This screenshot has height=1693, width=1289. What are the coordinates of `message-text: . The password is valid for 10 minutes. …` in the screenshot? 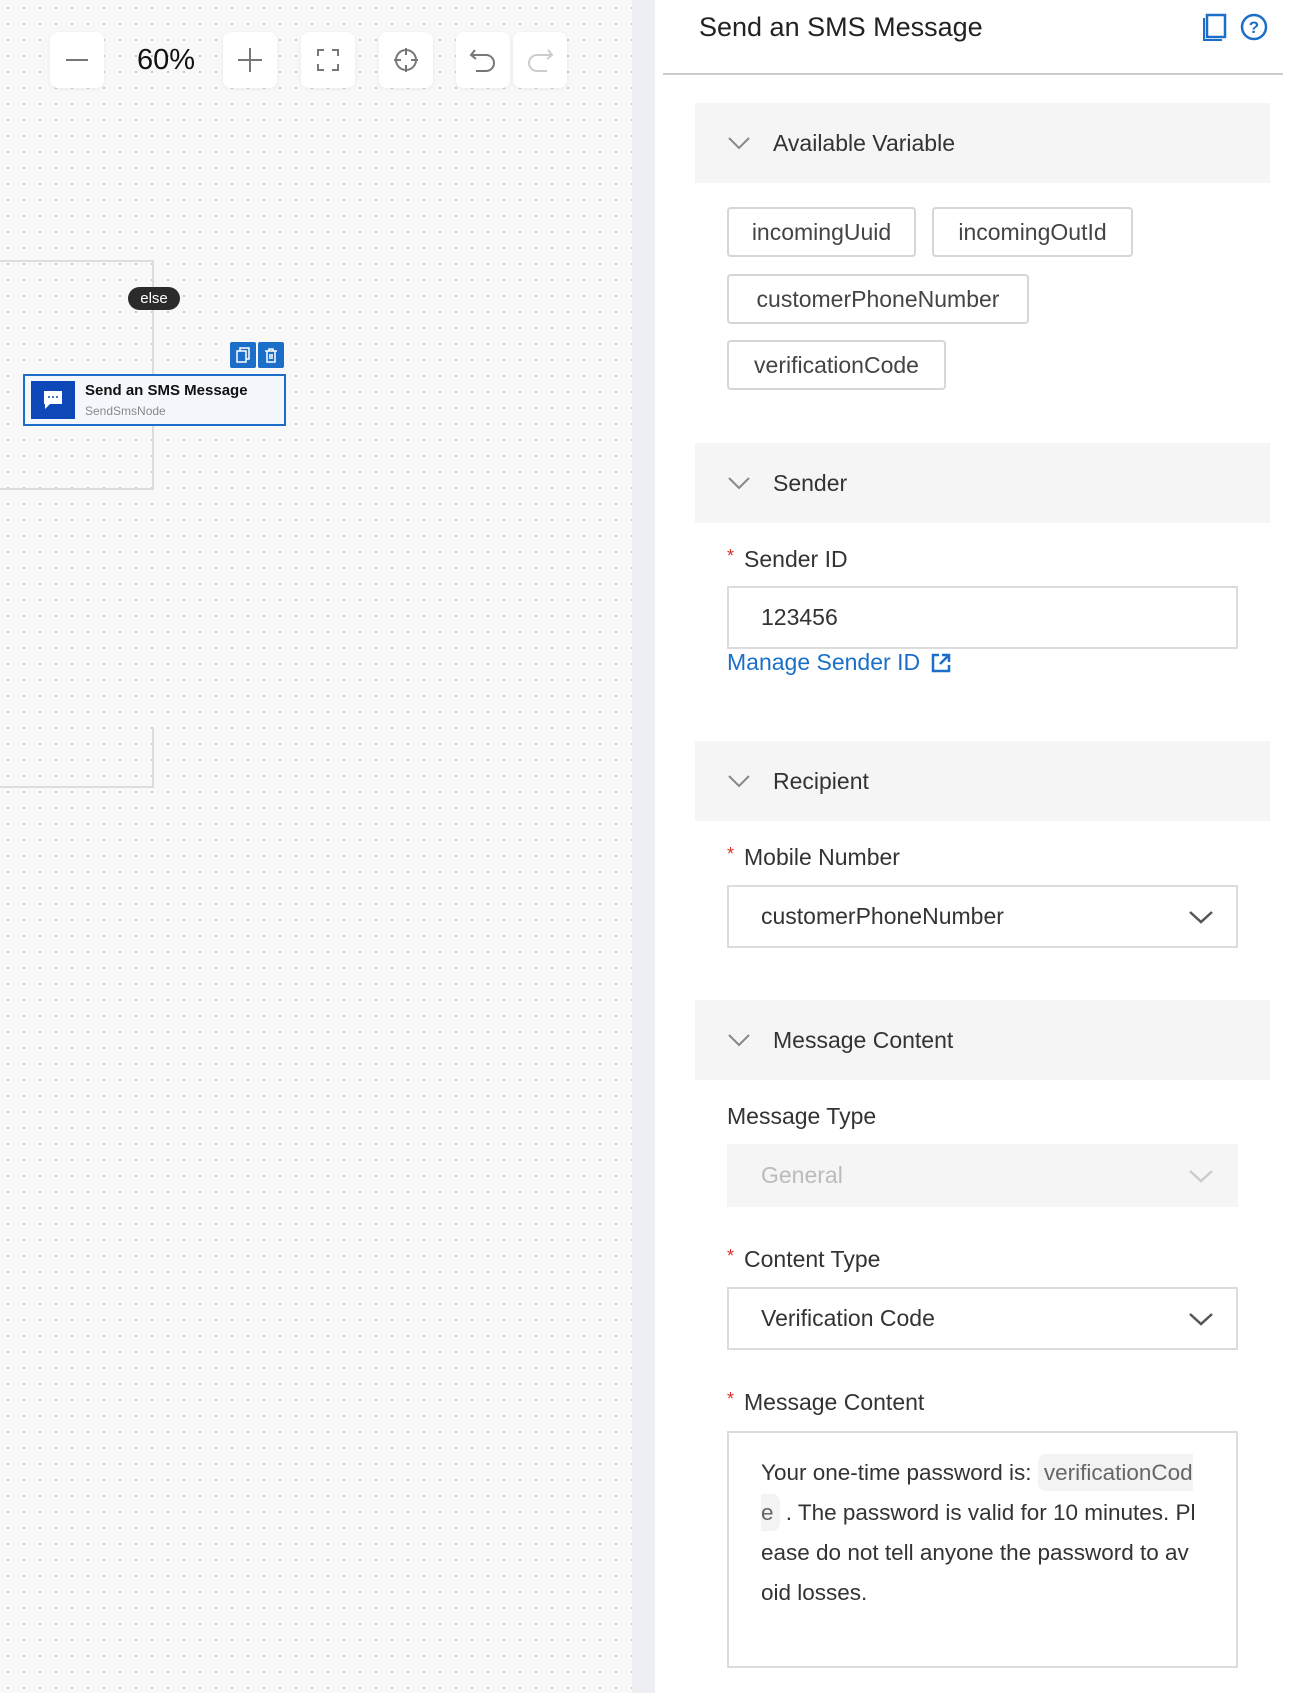 It's located at (978, 1552).